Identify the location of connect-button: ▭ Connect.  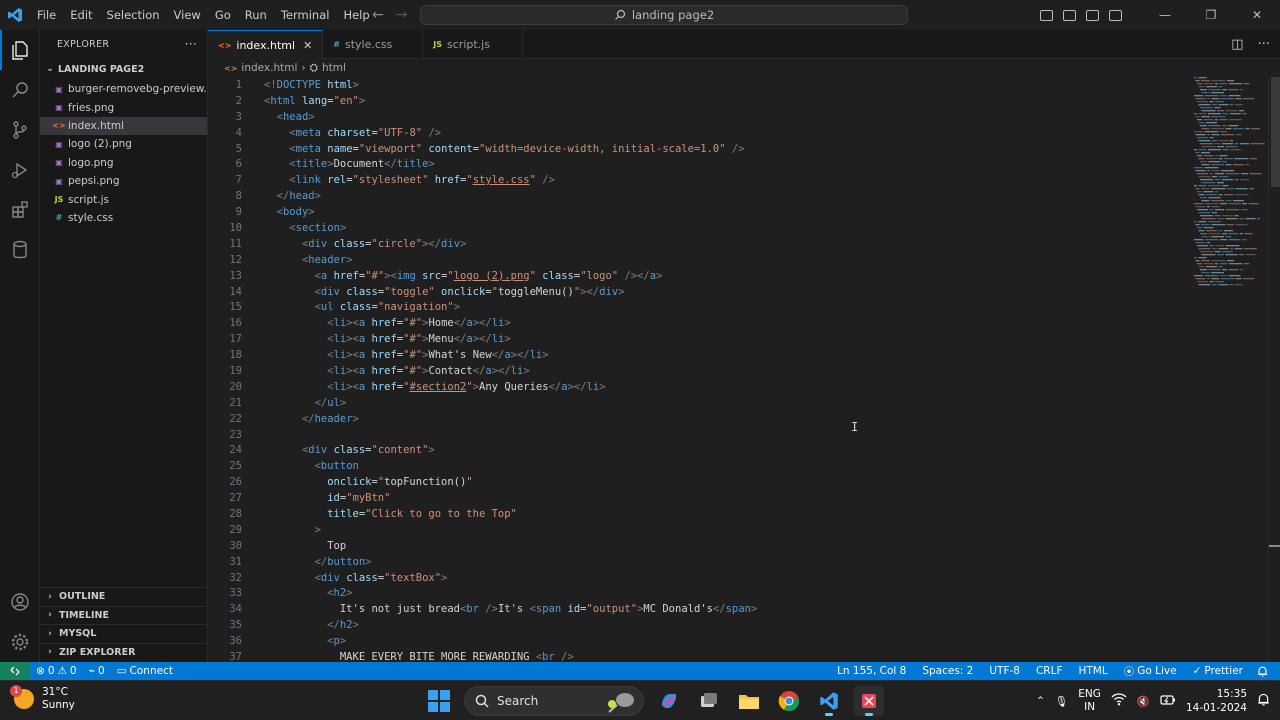
(145, 671).